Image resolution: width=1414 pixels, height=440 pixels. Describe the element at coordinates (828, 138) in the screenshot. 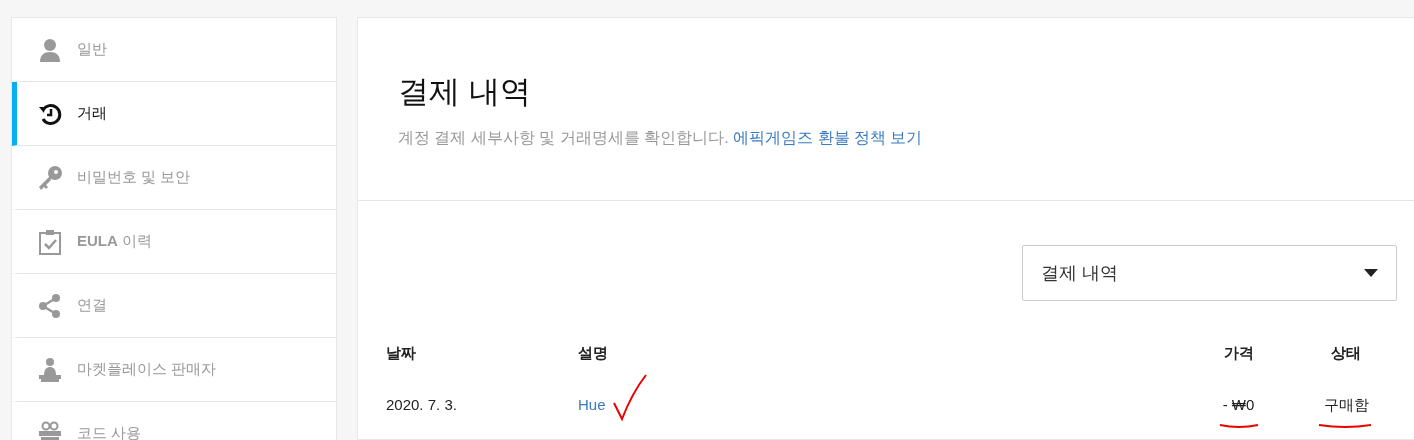

I see `refund-policy-link: 에픽게임즈 환불 정책 보기` at that location.